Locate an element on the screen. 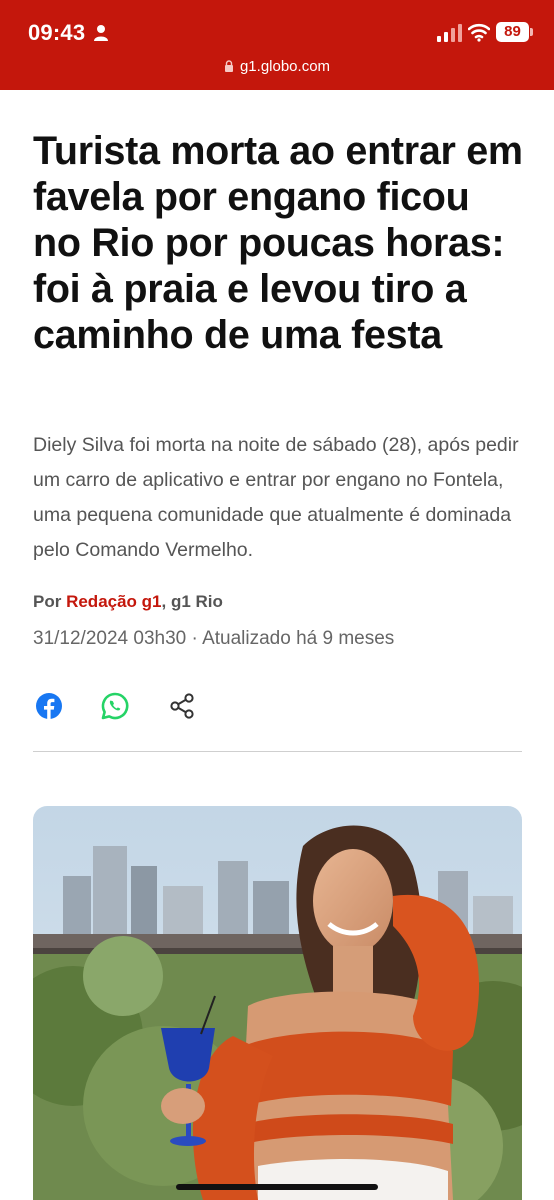  url-bar: g1.globo.com is located at coordinates (277, 66).